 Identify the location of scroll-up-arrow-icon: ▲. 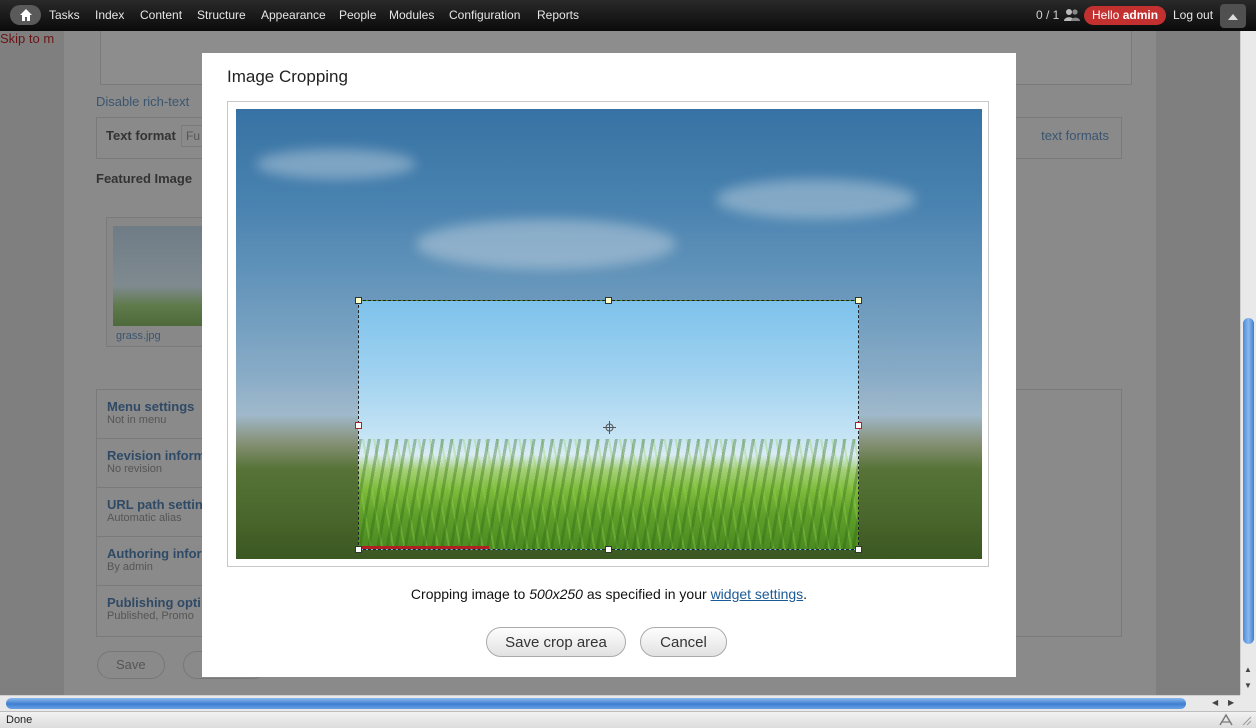
(1248, 669).